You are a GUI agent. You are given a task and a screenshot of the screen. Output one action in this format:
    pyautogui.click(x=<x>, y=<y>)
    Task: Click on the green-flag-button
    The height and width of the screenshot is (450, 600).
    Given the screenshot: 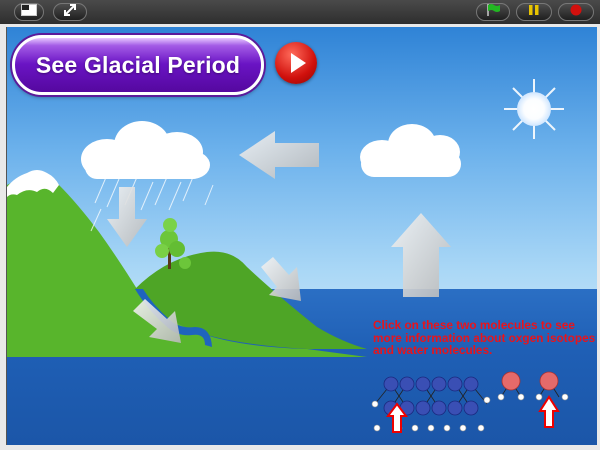 What is the action you would take?
    pyautogui.click(x=493, y=12)
    